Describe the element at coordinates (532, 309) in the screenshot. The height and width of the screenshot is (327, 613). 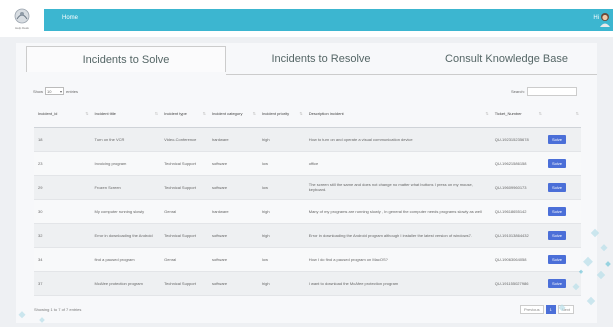
I see `previous-page-button: Previous` at that location.